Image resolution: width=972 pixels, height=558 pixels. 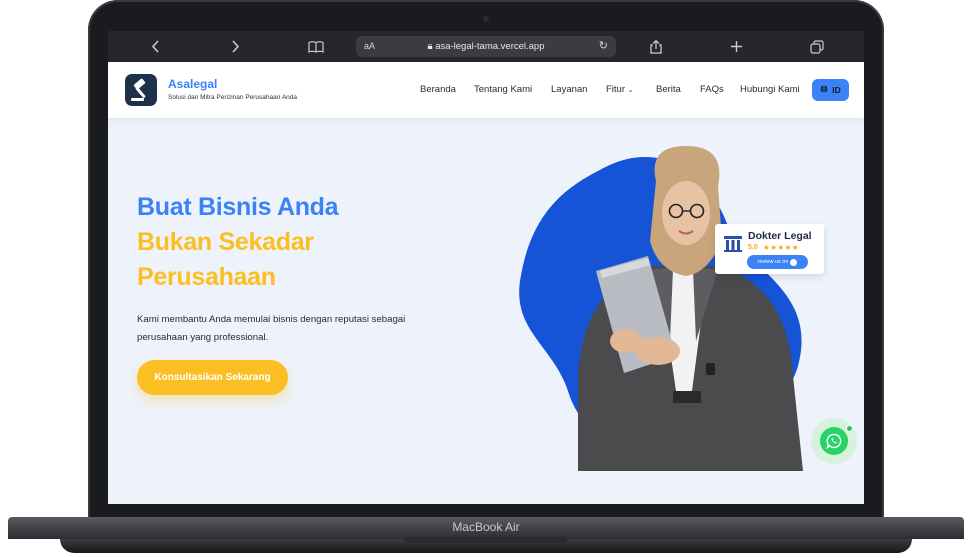 I want to click on rating-score: 5.0, so click(x=753, y=247).